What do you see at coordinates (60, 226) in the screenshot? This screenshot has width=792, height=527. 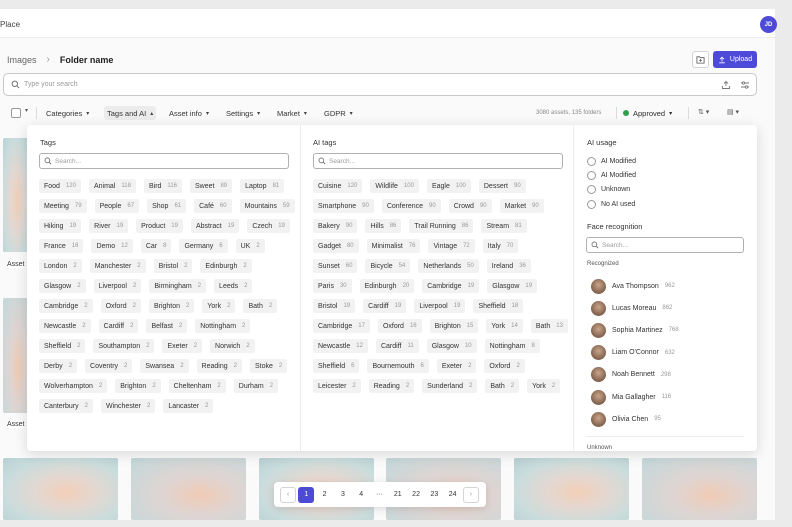 I see `tag-chip: Hiking 19` at bounding box center [60, 226].